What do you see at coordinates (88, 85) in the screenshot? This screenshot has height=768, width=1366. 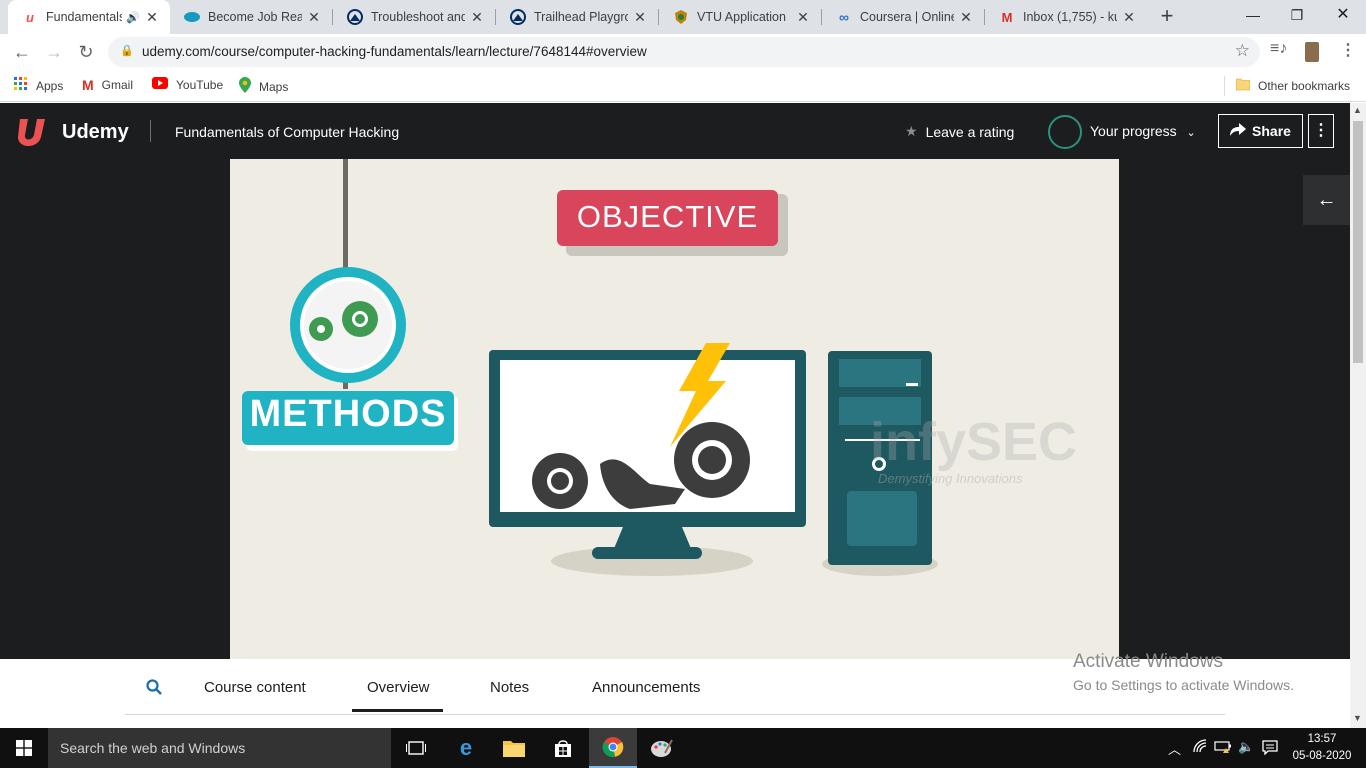 I see `gmail-icon: M` at bounding box center [88, 85].